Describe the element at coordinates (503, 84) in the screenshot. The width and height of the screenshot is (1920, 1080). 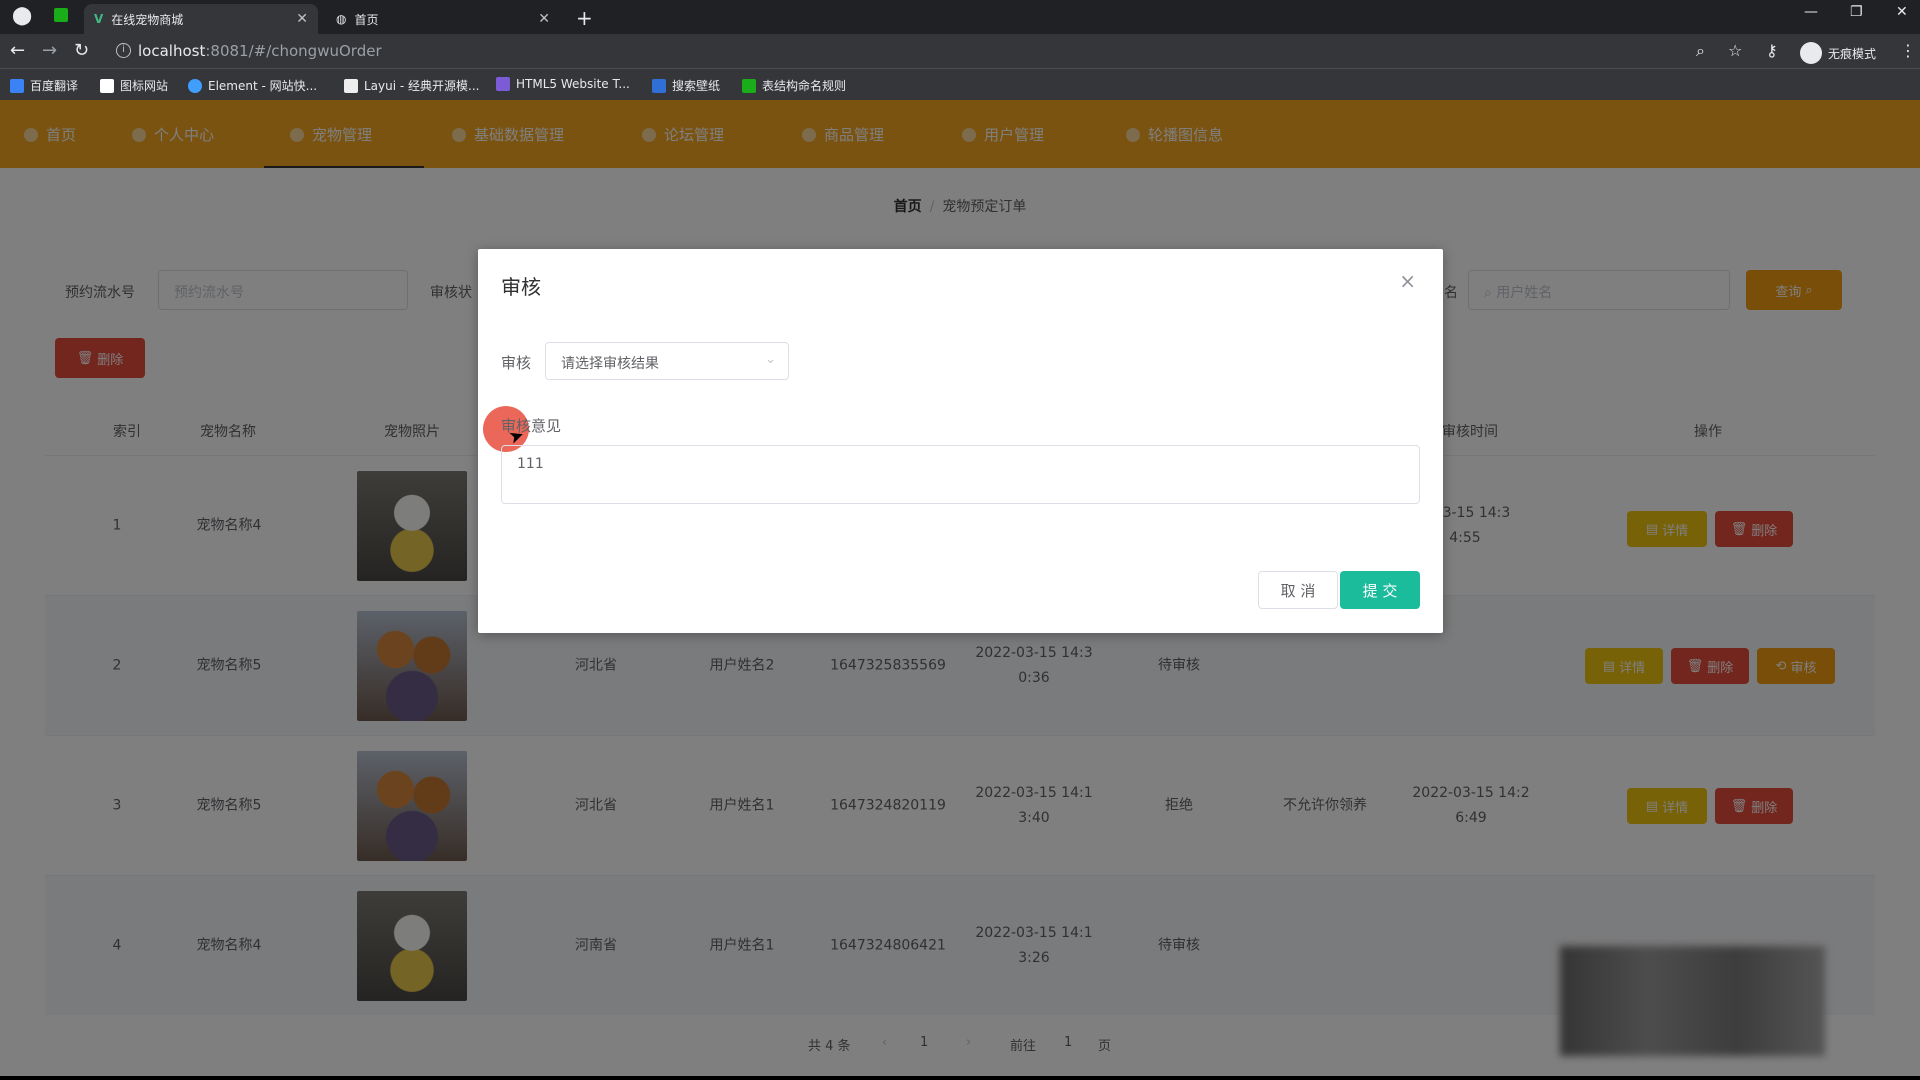
I see `html5-icon` at that location.